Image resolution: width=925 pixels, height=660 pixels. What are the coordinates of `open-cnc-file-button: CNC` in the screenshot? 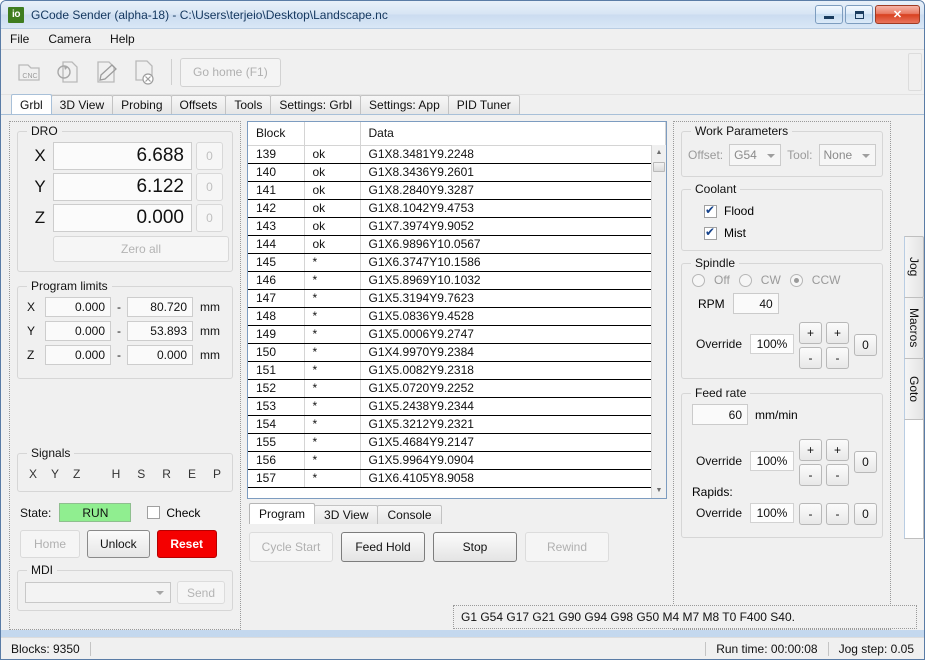 It's located at (29, 72).